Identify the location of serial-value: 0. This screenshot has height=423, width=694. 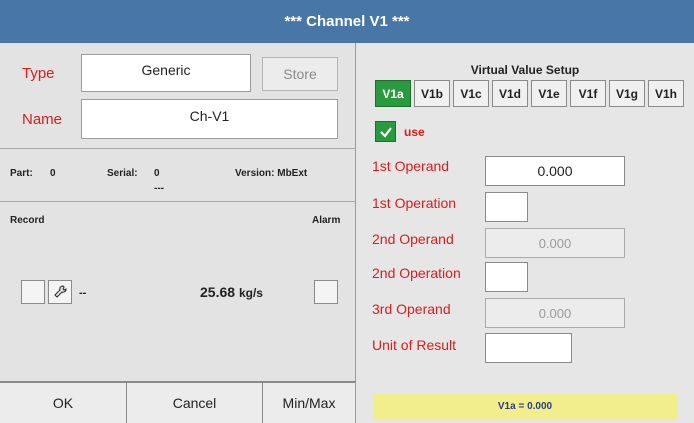
(157, 173).